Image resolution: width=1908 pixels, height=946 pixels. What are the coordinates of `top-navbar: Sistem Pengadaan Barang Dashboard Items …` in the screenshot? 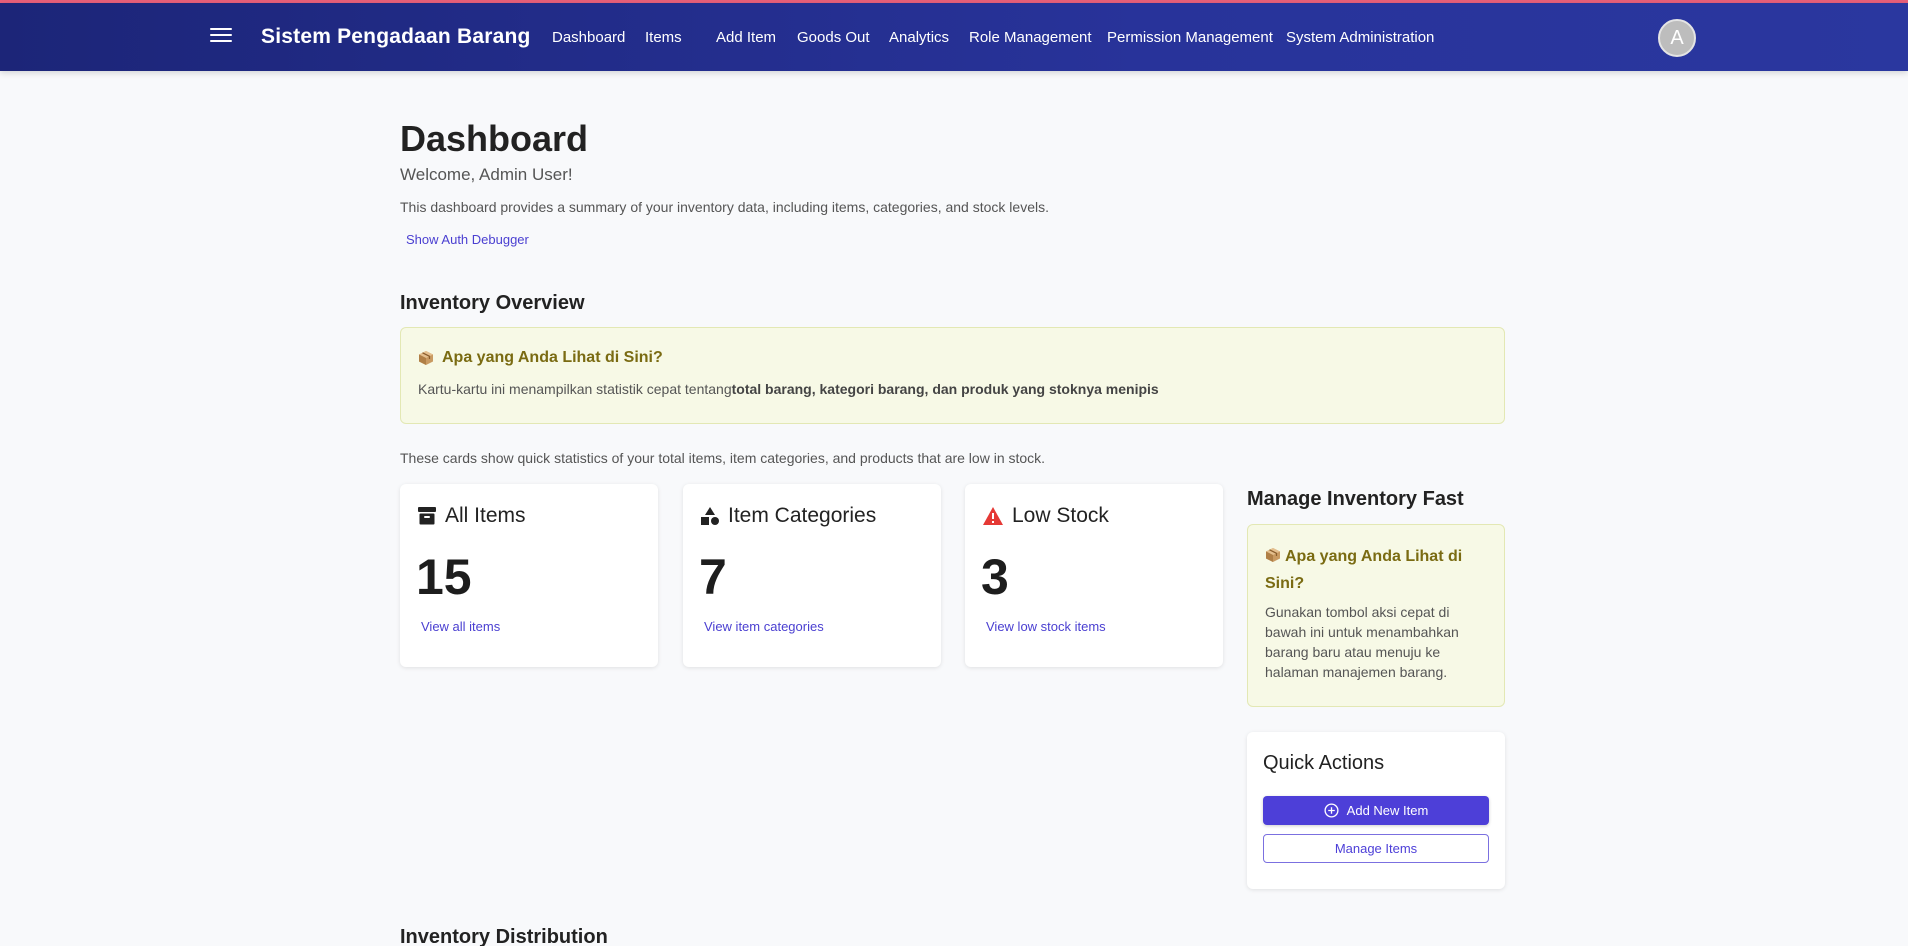 It's located at (954, 37).